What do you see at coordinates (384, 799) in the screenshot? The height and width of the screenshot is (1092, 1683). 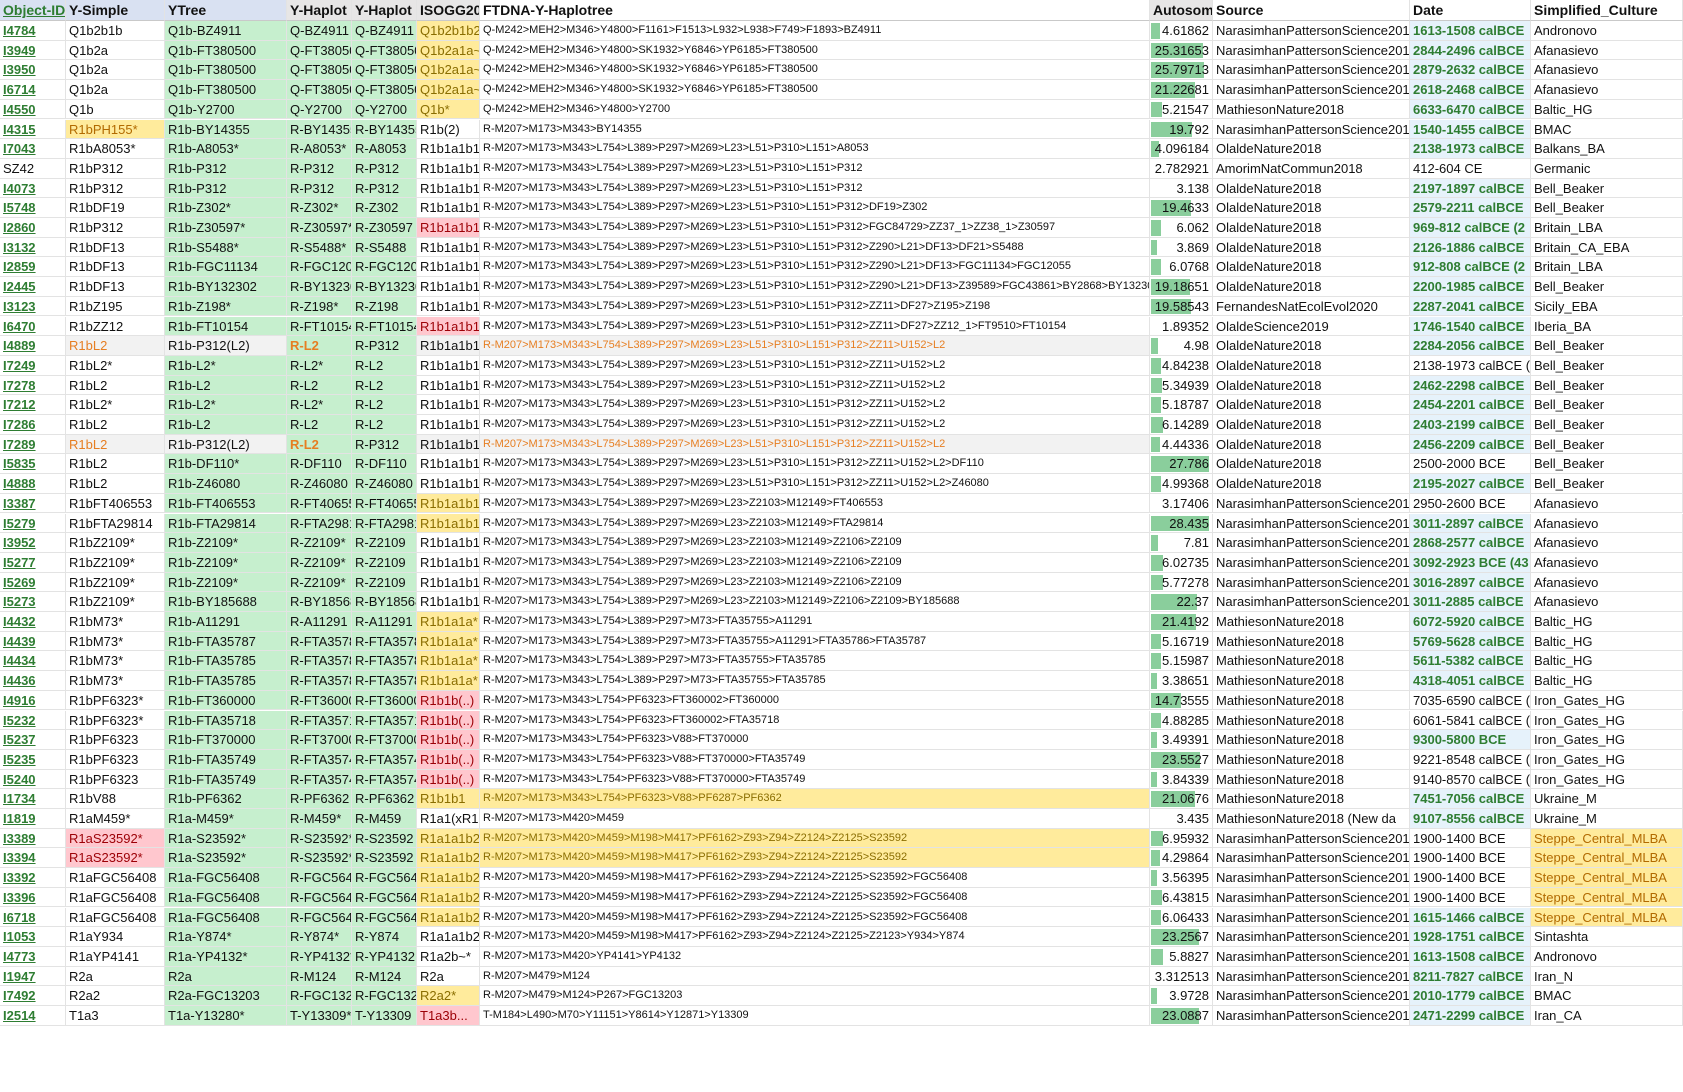 I see `y-haplotree-short-cell: R-PF6362` at bounding box center [384, 799].